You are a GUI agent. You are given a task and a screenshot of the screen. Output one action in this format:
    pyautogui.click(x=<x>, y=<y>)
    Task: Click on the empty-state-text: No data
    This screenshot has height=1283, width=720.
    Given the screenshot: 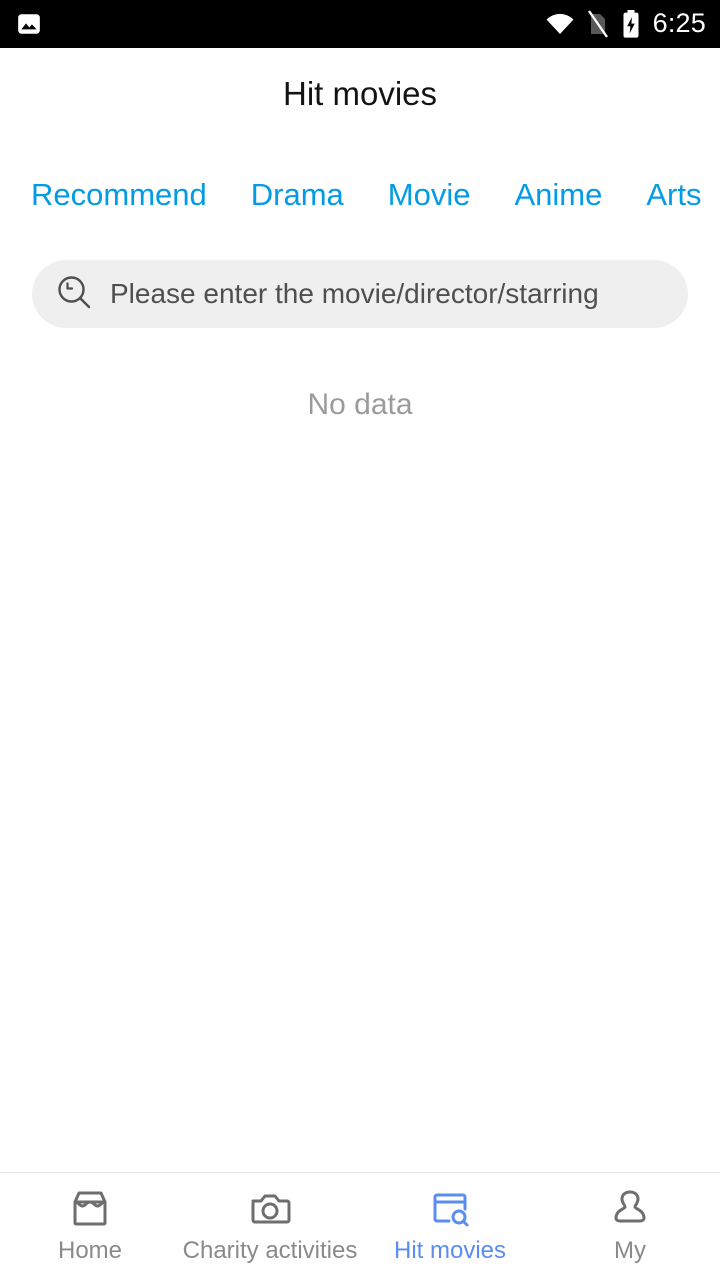 What is the action you would take?
    pyautogui.click(x=360, y=404)
    